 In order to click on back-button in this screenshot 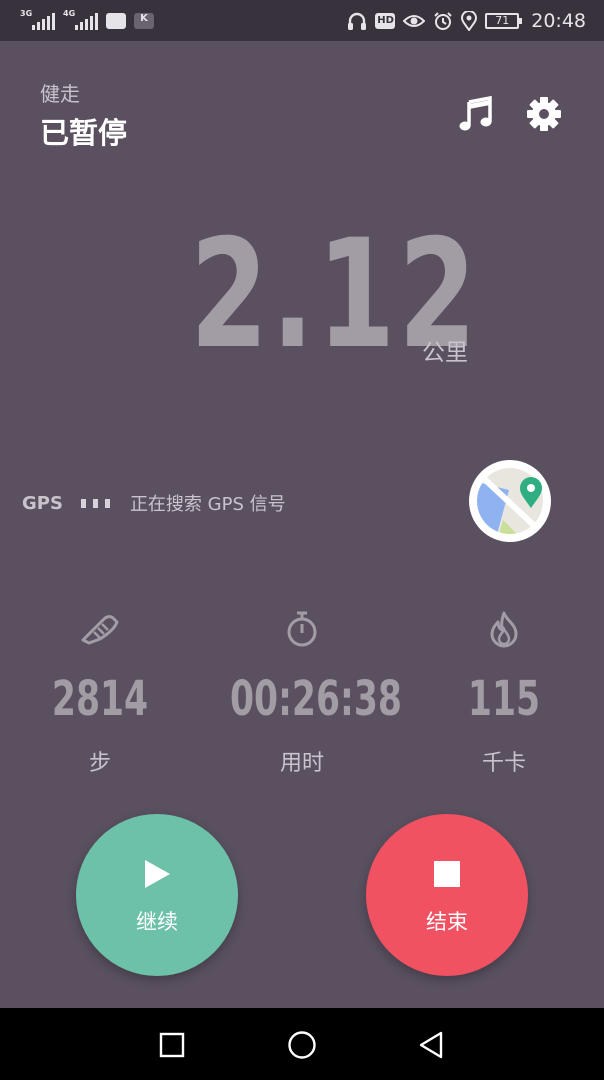, I will do `click(431, 1045)`.